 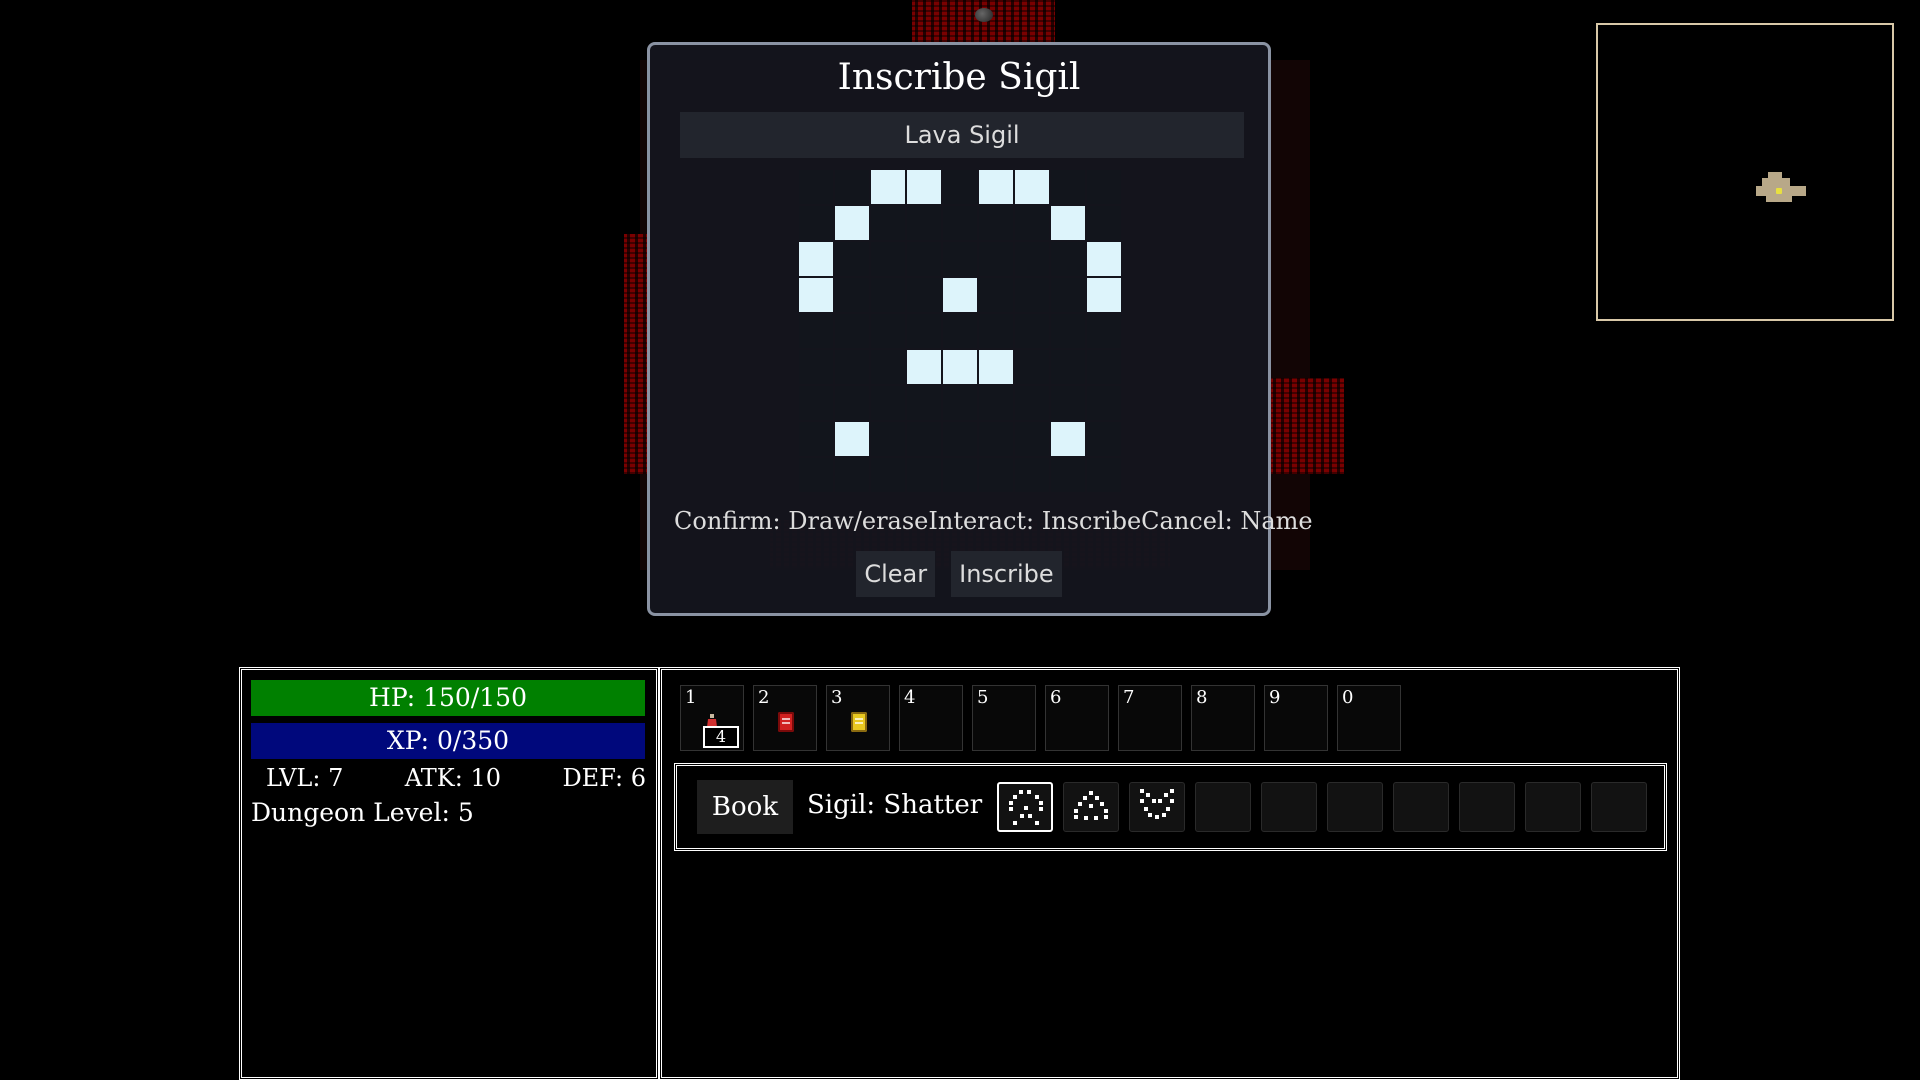 What do you see at coordinates (858, 718) in the screenshot?
I see `hotbar-slot-3: 3` at bounding box center [858, 718].